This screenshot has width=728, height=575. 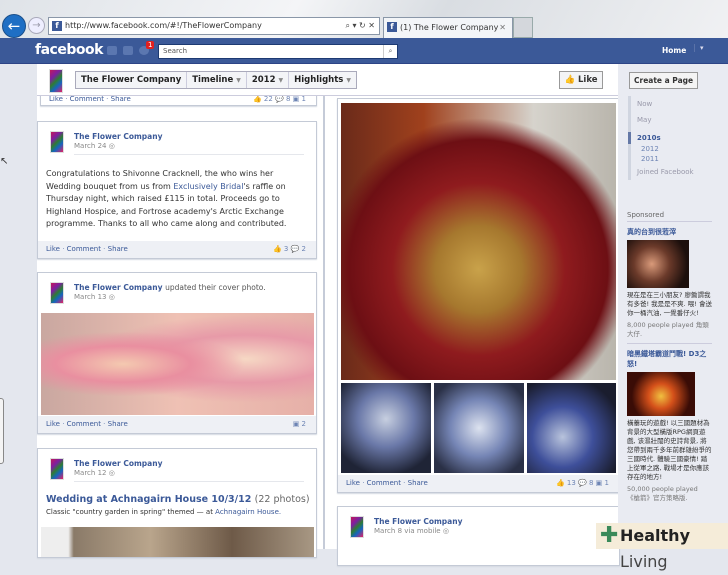 I want to click on sponsored-label: Sponsored, so click(x=669, y=216).